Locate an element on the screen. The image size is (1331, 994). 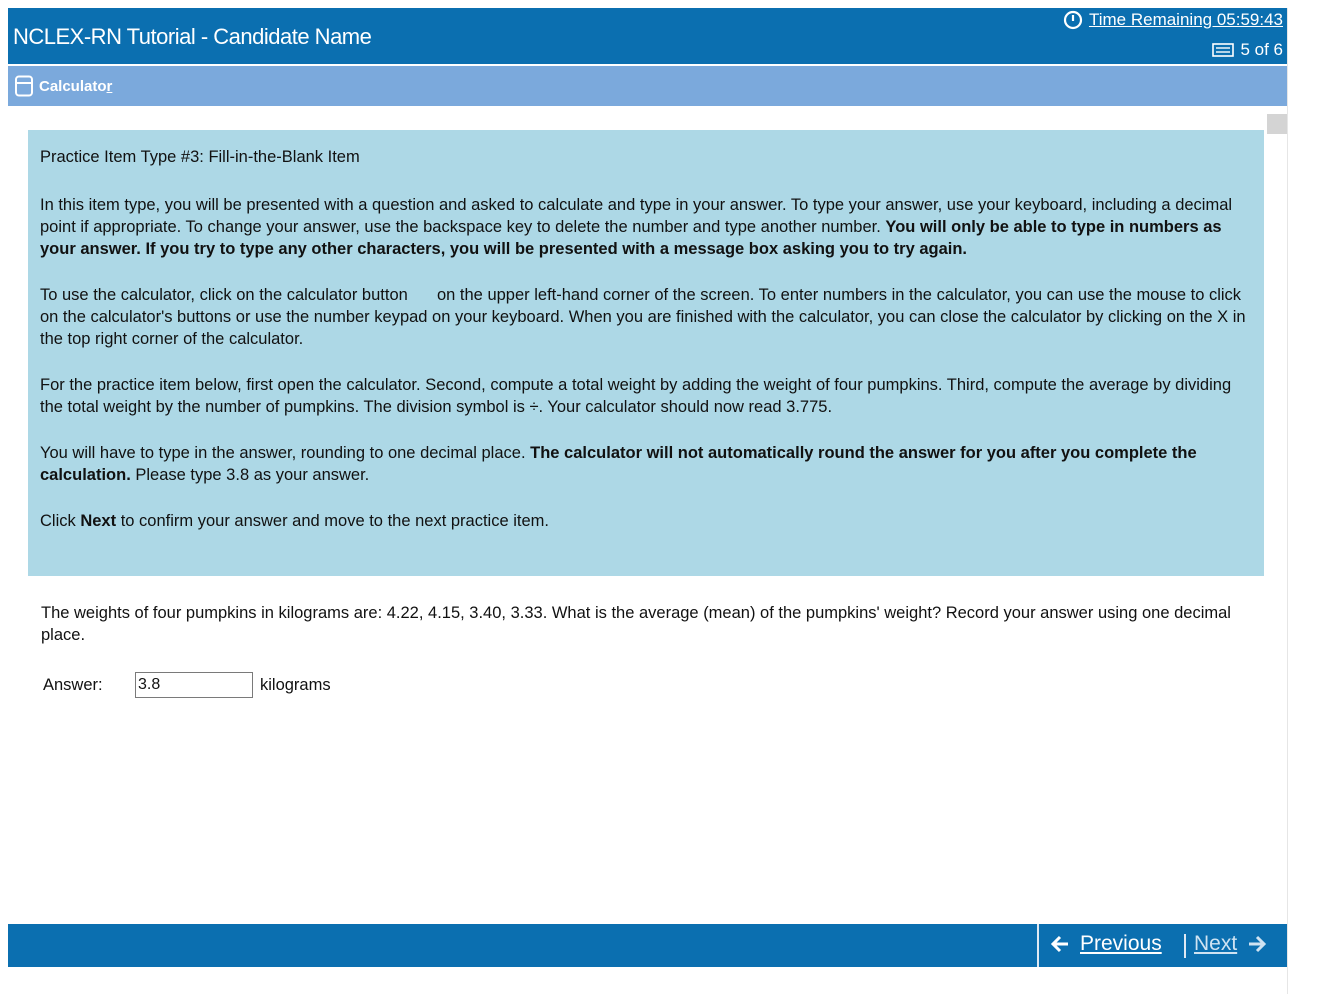
progress-label: 5 of 6 is located at coordinates (1261, 49).